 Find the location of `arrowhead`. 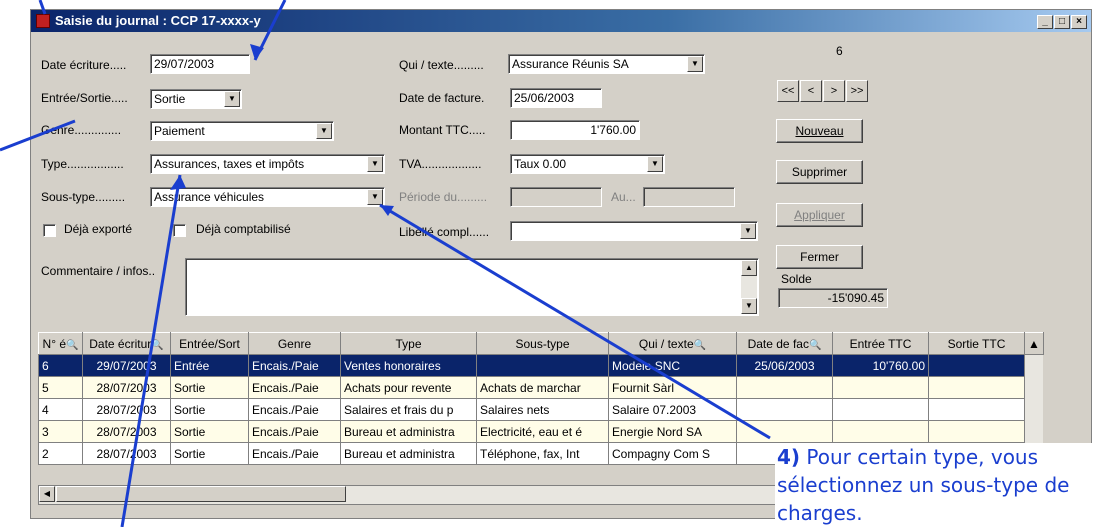

arrowhead is located at coordinates (178, 182).